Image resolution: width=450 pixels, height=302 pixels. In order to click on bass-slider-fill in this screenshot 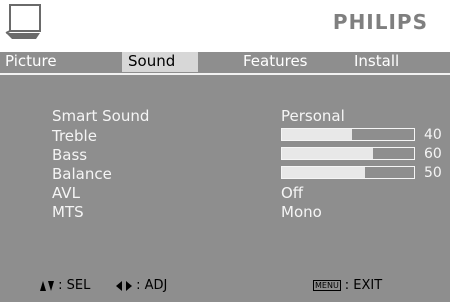, I will do `click(328, 153)`.